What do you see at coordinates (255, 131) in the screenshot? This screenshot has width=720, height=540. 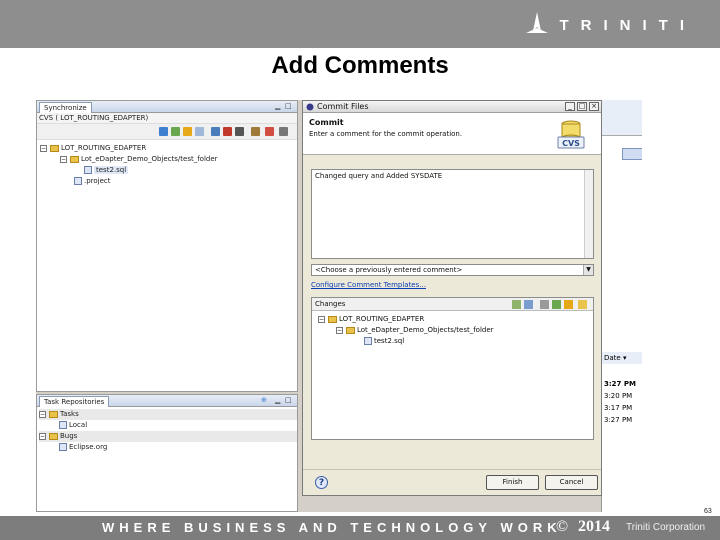 I see `expand-all-icon` at bounding box center [255, 131].